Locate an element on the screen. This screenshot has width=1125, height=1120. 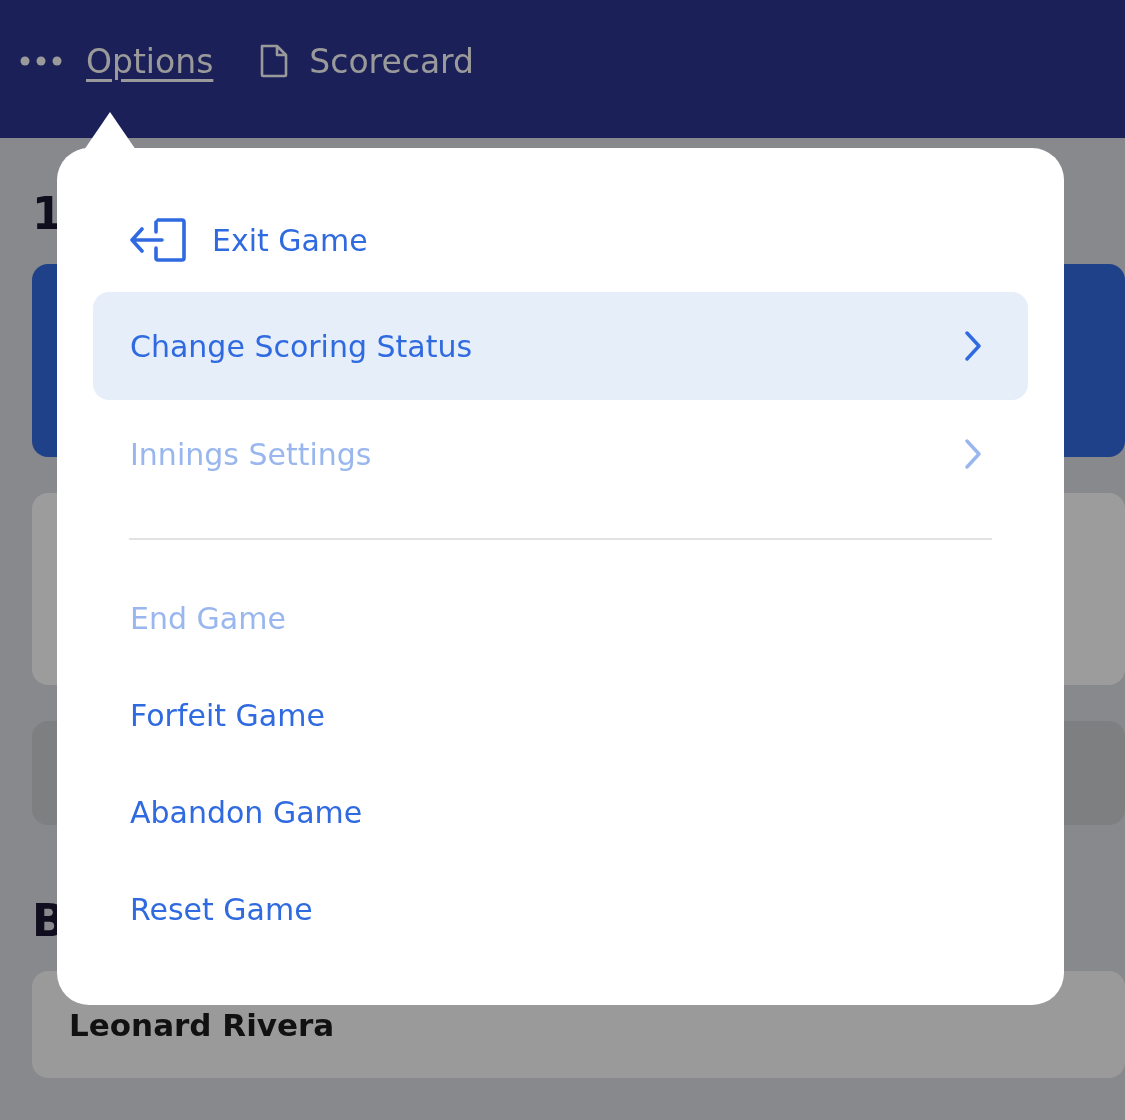
document-icon is located at coordinates (274, 61).